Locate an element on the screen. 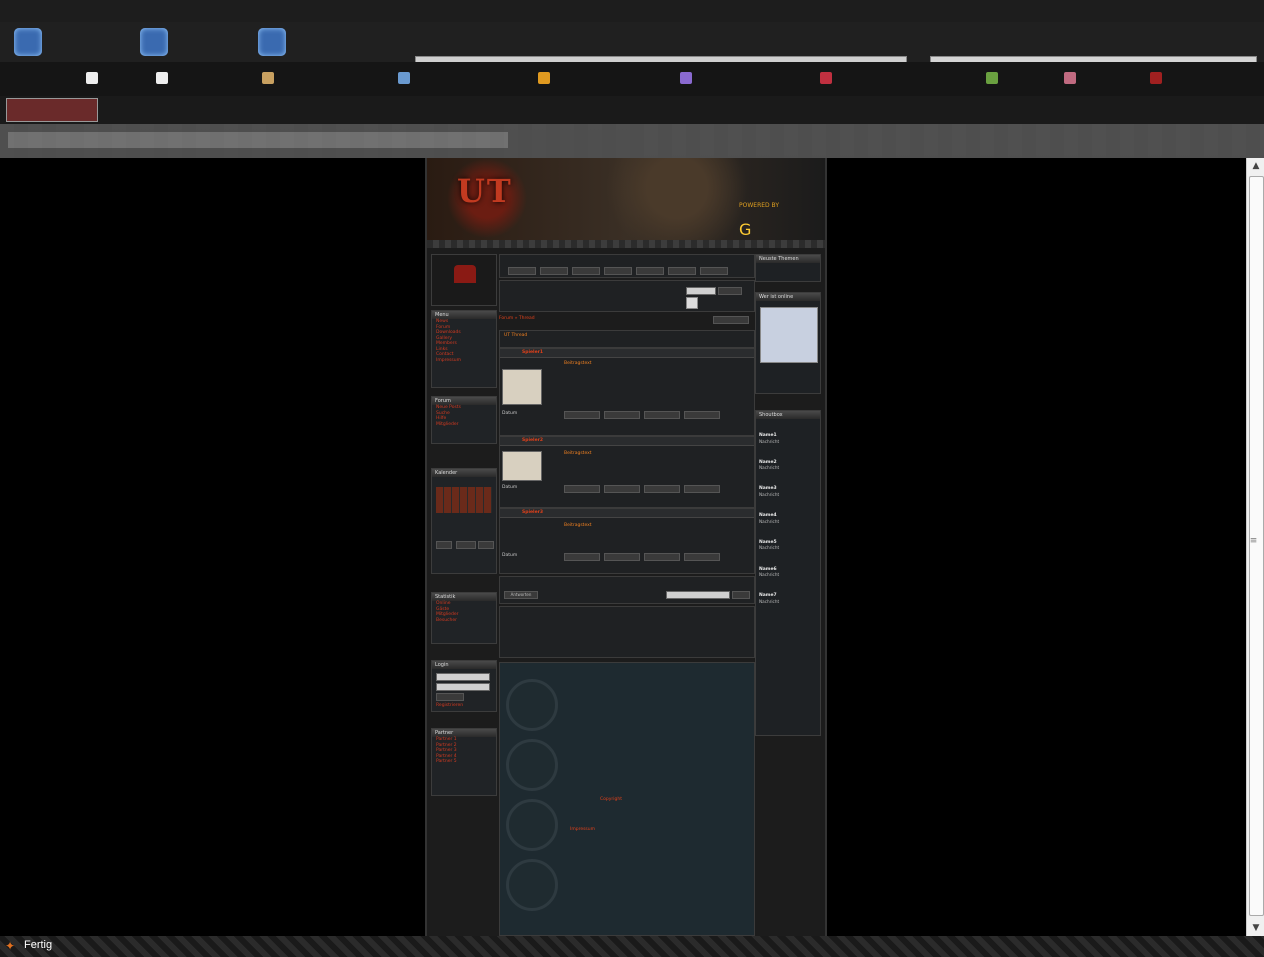  scroll-grip-icon: ≡ is located at coordinates (1253, 541).